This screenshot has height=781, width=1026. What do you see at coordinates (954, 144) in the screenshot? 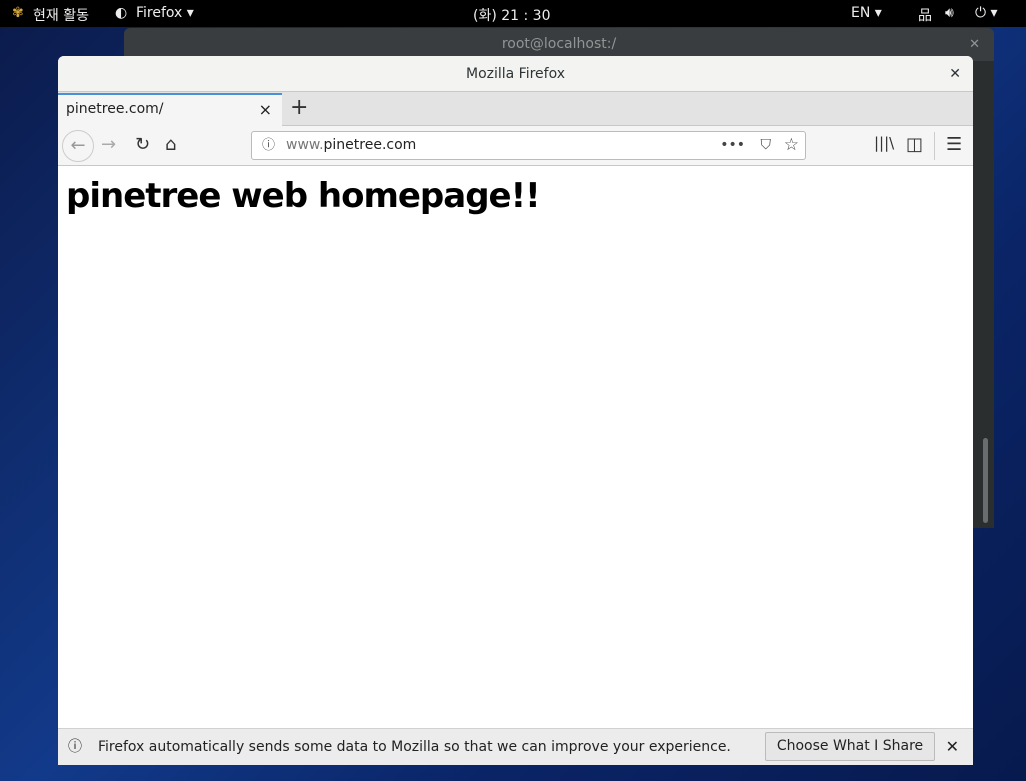
I see `menu-icon: ☰` at bounding box center [954, 144].